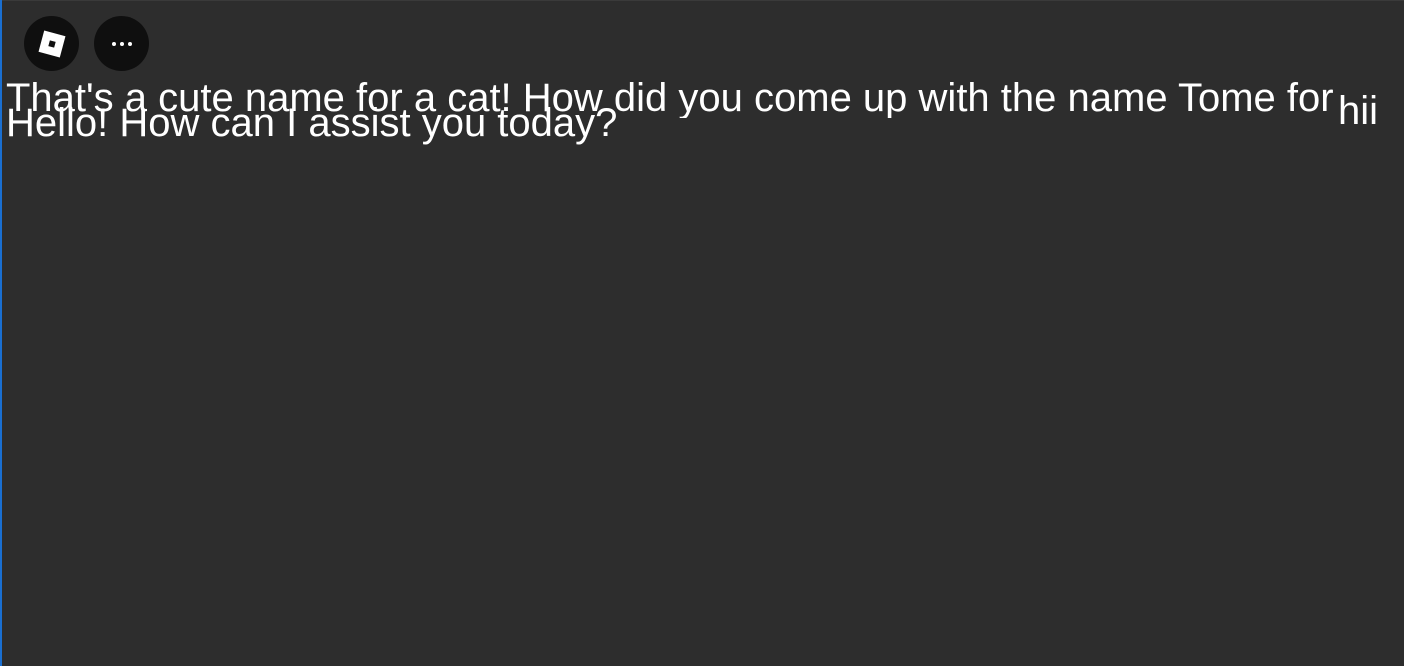  I want to click on more-options-button, so click(121, 43).